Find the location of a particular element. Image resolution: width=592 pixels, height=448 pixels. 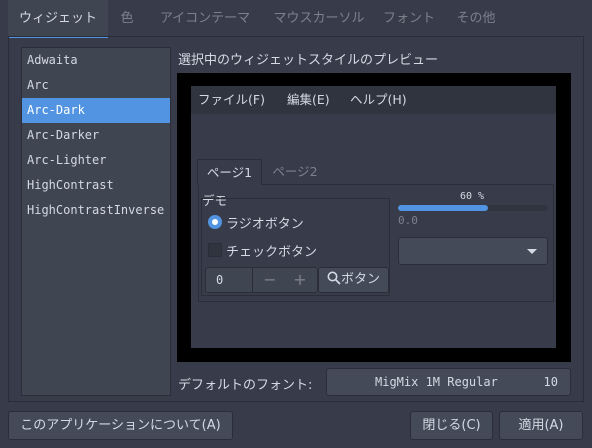

tab-widget: ウィジェット is located at coordinates (58, 19).